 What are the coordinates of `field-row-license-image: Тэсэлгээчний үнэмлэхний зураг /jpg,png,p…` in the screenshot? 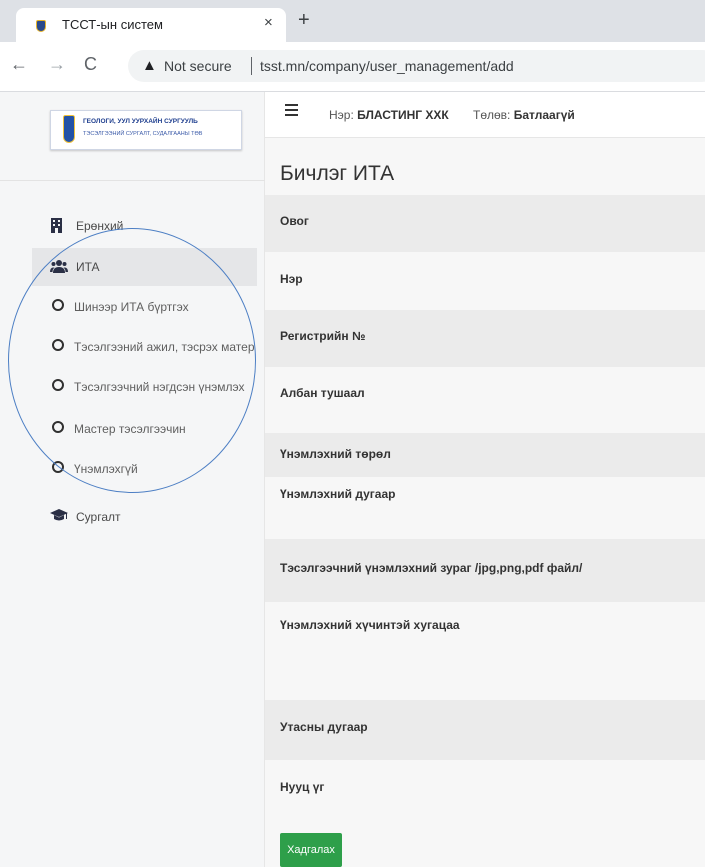 It's located at (485, 570).